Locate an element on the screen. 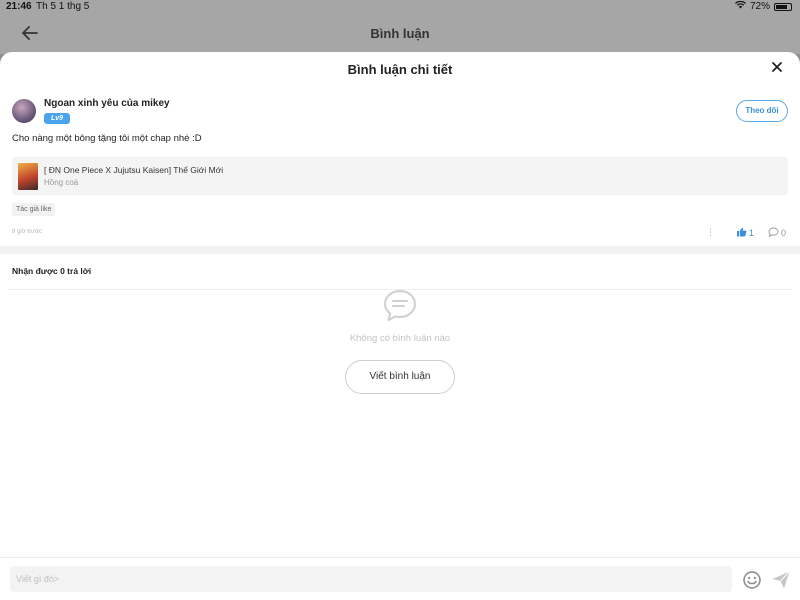  wifi-icon is located at coordinates (740, 6).